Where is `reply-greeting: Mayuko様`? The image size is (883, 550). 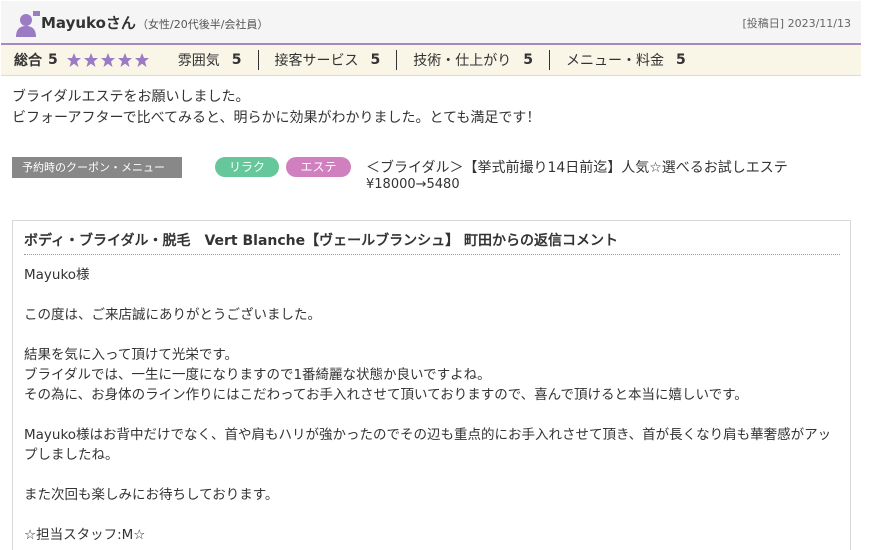 reply-greeting: Mayuko様 is located at coordinates (57, 275).